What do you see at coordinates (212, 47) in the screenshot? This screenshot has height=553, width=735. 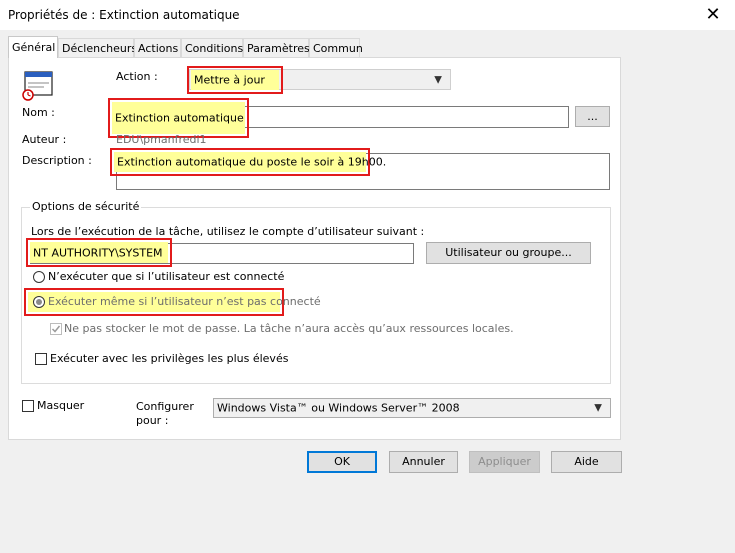 I see `tab-conditions: Conditions` at bounding box center [212, 47].